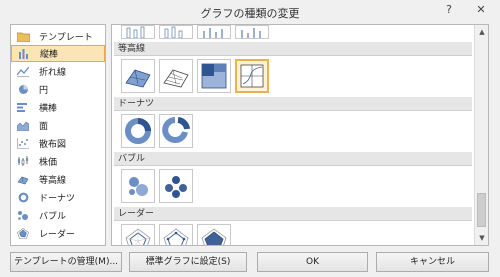 The width and height of the screenshot is (500, 277). What do you see at coordinates (24, 54) in the screenshot?
I see `column-chart-icon` at bounding box center [24, 54].